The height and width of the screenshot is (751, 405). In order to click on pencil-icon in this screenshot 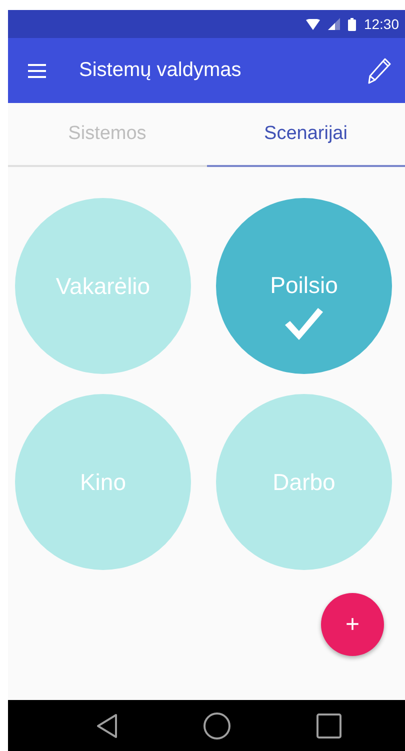, I will do `click(379, 71)`.